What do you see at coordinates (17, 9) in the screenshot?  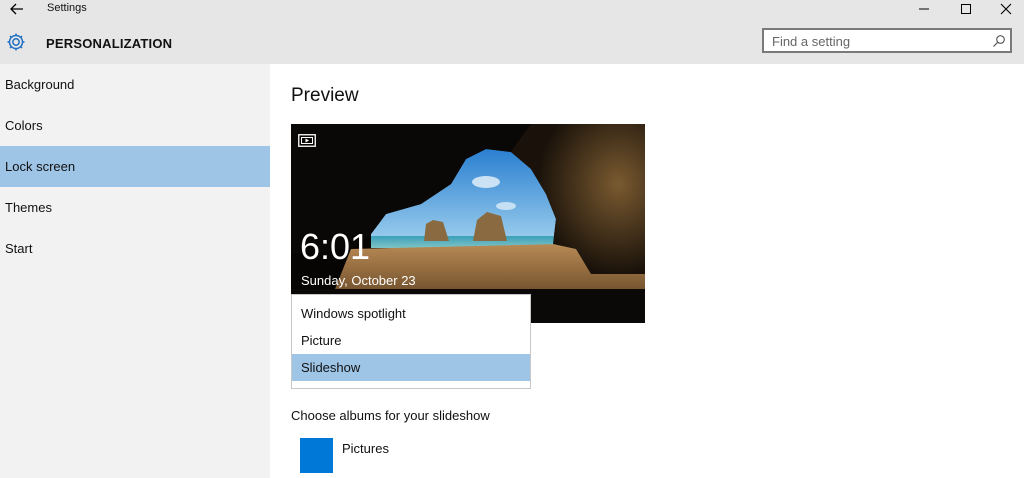 I see `back-arrow-icon` at bounding box center [17, 9].